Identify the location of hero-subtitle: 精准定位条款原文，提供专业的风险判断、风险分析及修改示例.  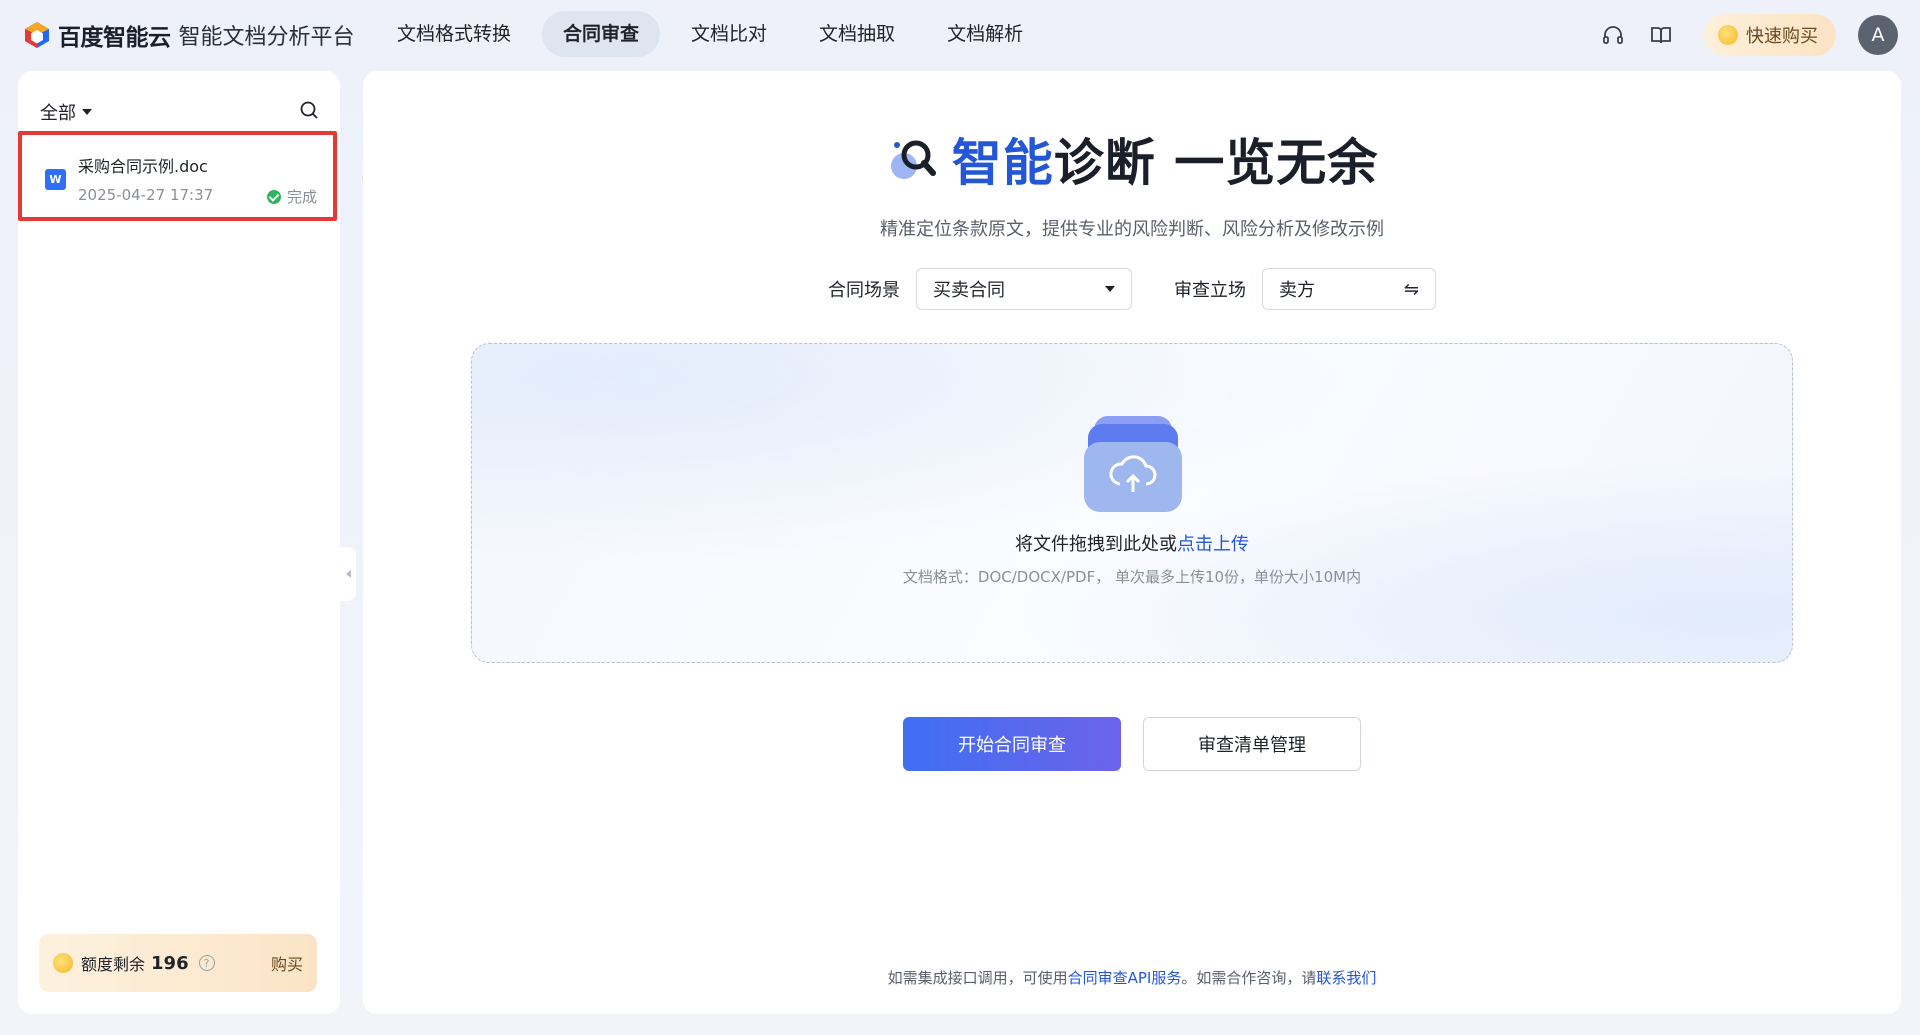
(1132, 229).